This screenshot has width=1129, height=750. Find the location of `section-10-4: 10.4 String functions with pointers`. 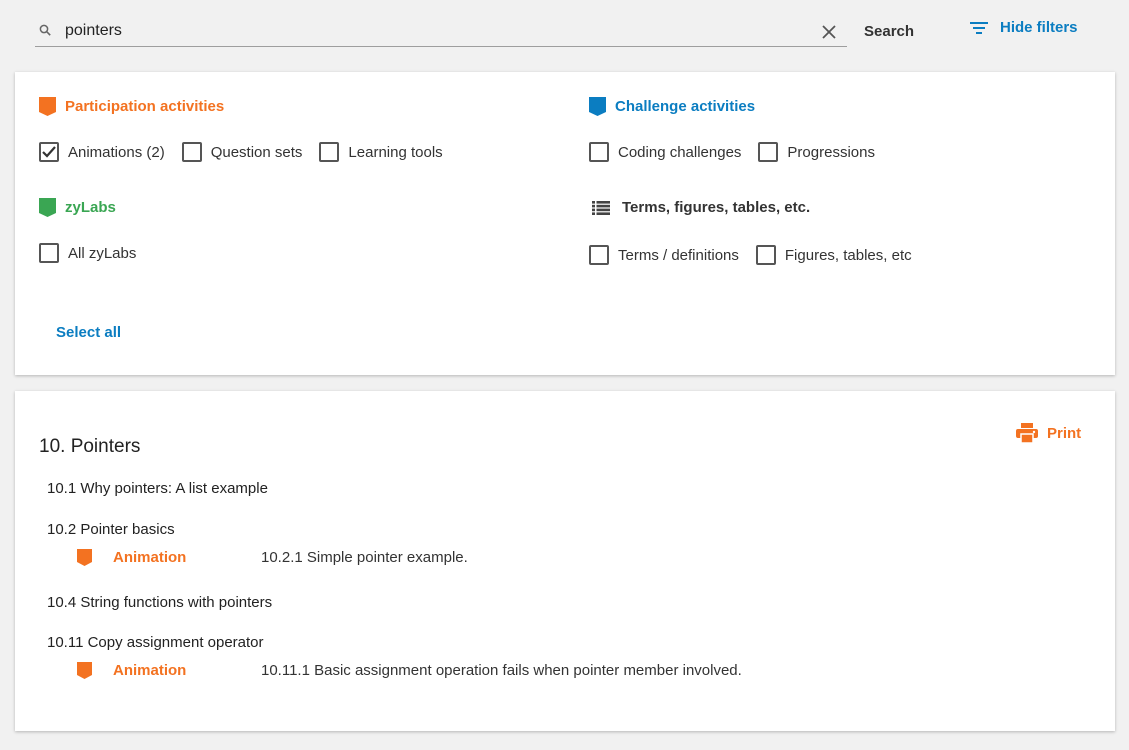

section-10-4: 10.4 String functions with pointers is located at coordinates (159, 602).